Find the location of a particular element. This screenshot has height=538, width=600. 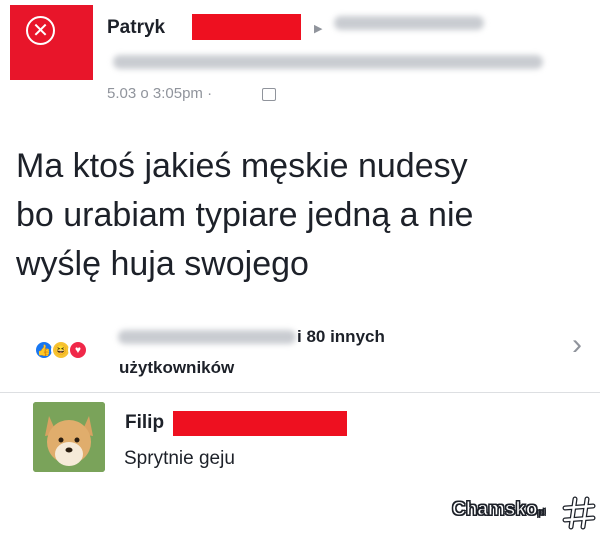

post-body-line: wyślę huja swojego is located at coordinates (162, 264).